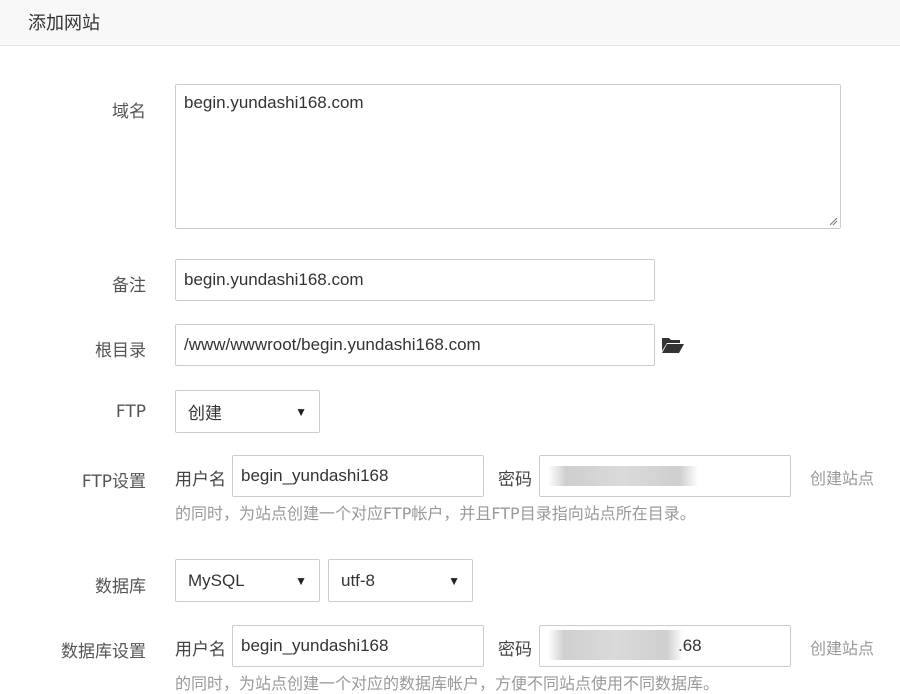 This screenshot has height=694, width=900. What do you see at coordinates (103, 652) in the screenshot?
I see `db-settings-label: 数据库设置` at bounding box center [103, 652].